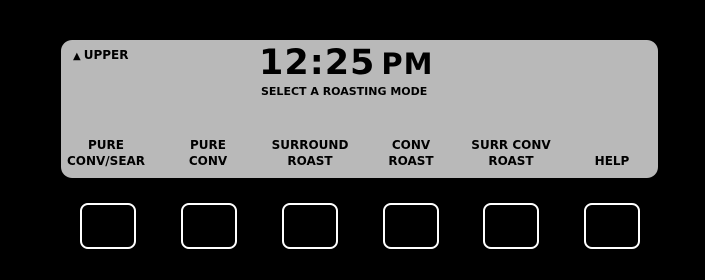  What do you see at coordinates (208, 153) in the screenshot?
I see `softkey-label-pure-conv: PURE CONV` at bounding box center [208, 153].